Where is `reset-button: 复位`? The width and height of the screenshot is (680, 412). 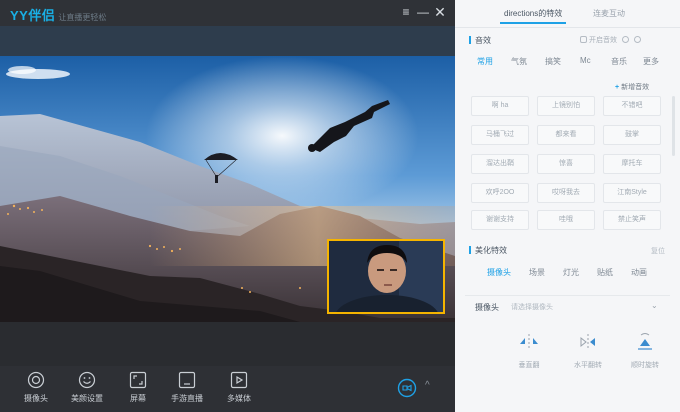
reset-button: 复位 is located at coordinates (658, 251).